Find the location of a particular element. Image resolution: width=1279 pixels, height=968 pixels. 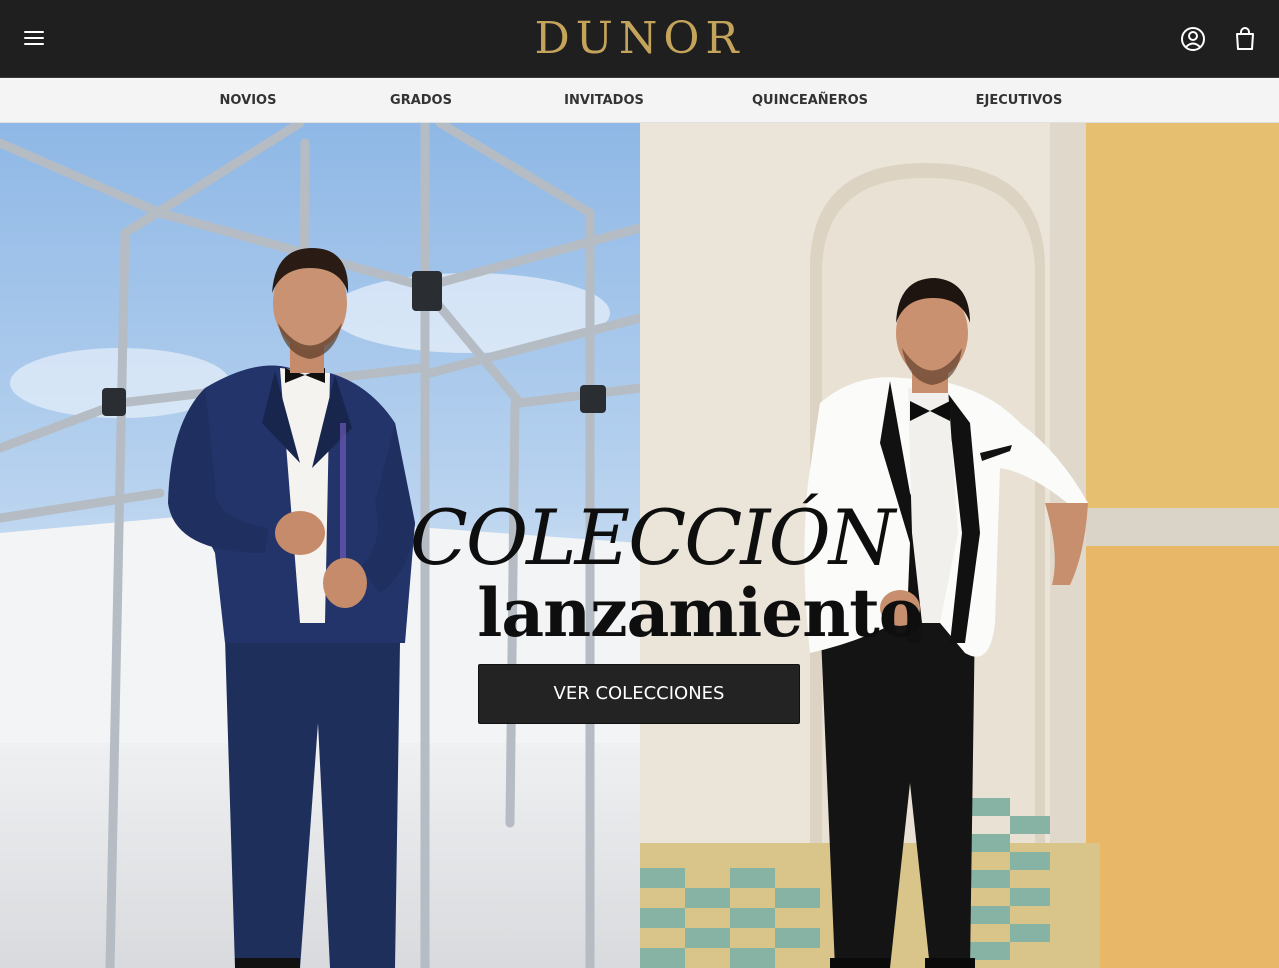

brand-logo: DUNOR is located at coordinates (639, 39).